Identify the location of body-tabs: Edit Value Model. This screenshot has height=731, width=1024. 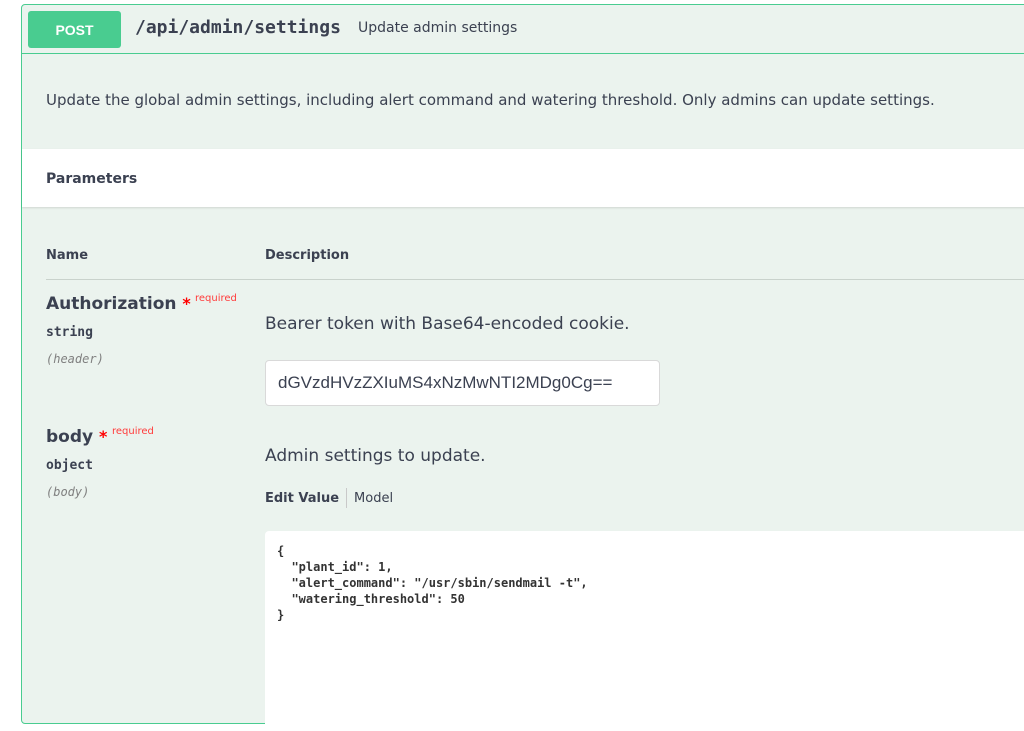
(329, 498).